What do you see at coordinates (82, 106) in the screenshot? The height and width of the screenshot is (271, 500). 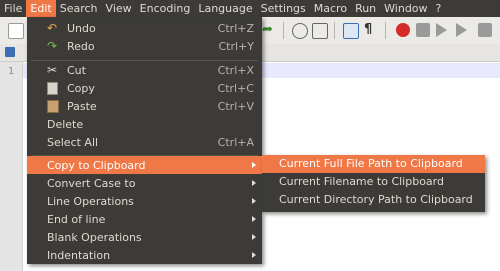 I see `menu-item-label: Paste` at bounding box center [82, 106].